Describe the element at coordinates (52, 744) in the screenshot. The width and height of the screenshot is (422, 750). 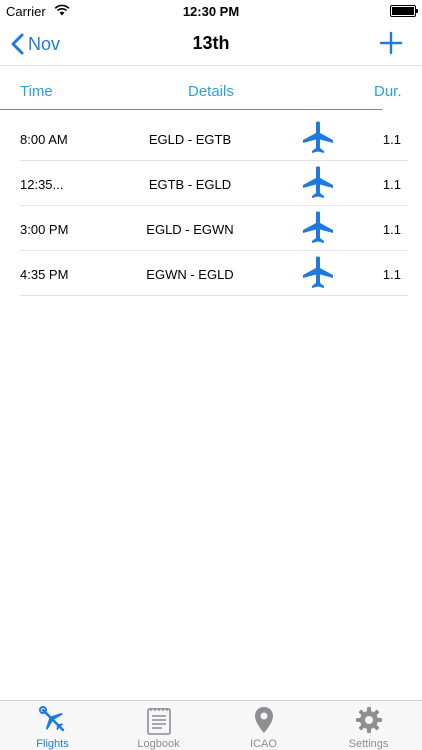
I see `tab-flights-label: Flights` at that location.